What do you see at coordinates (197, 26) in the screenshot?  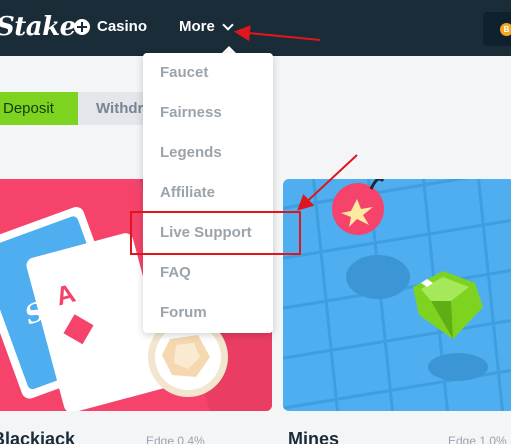 I see `nav-more-label: More` at bounding box center [197, 26].